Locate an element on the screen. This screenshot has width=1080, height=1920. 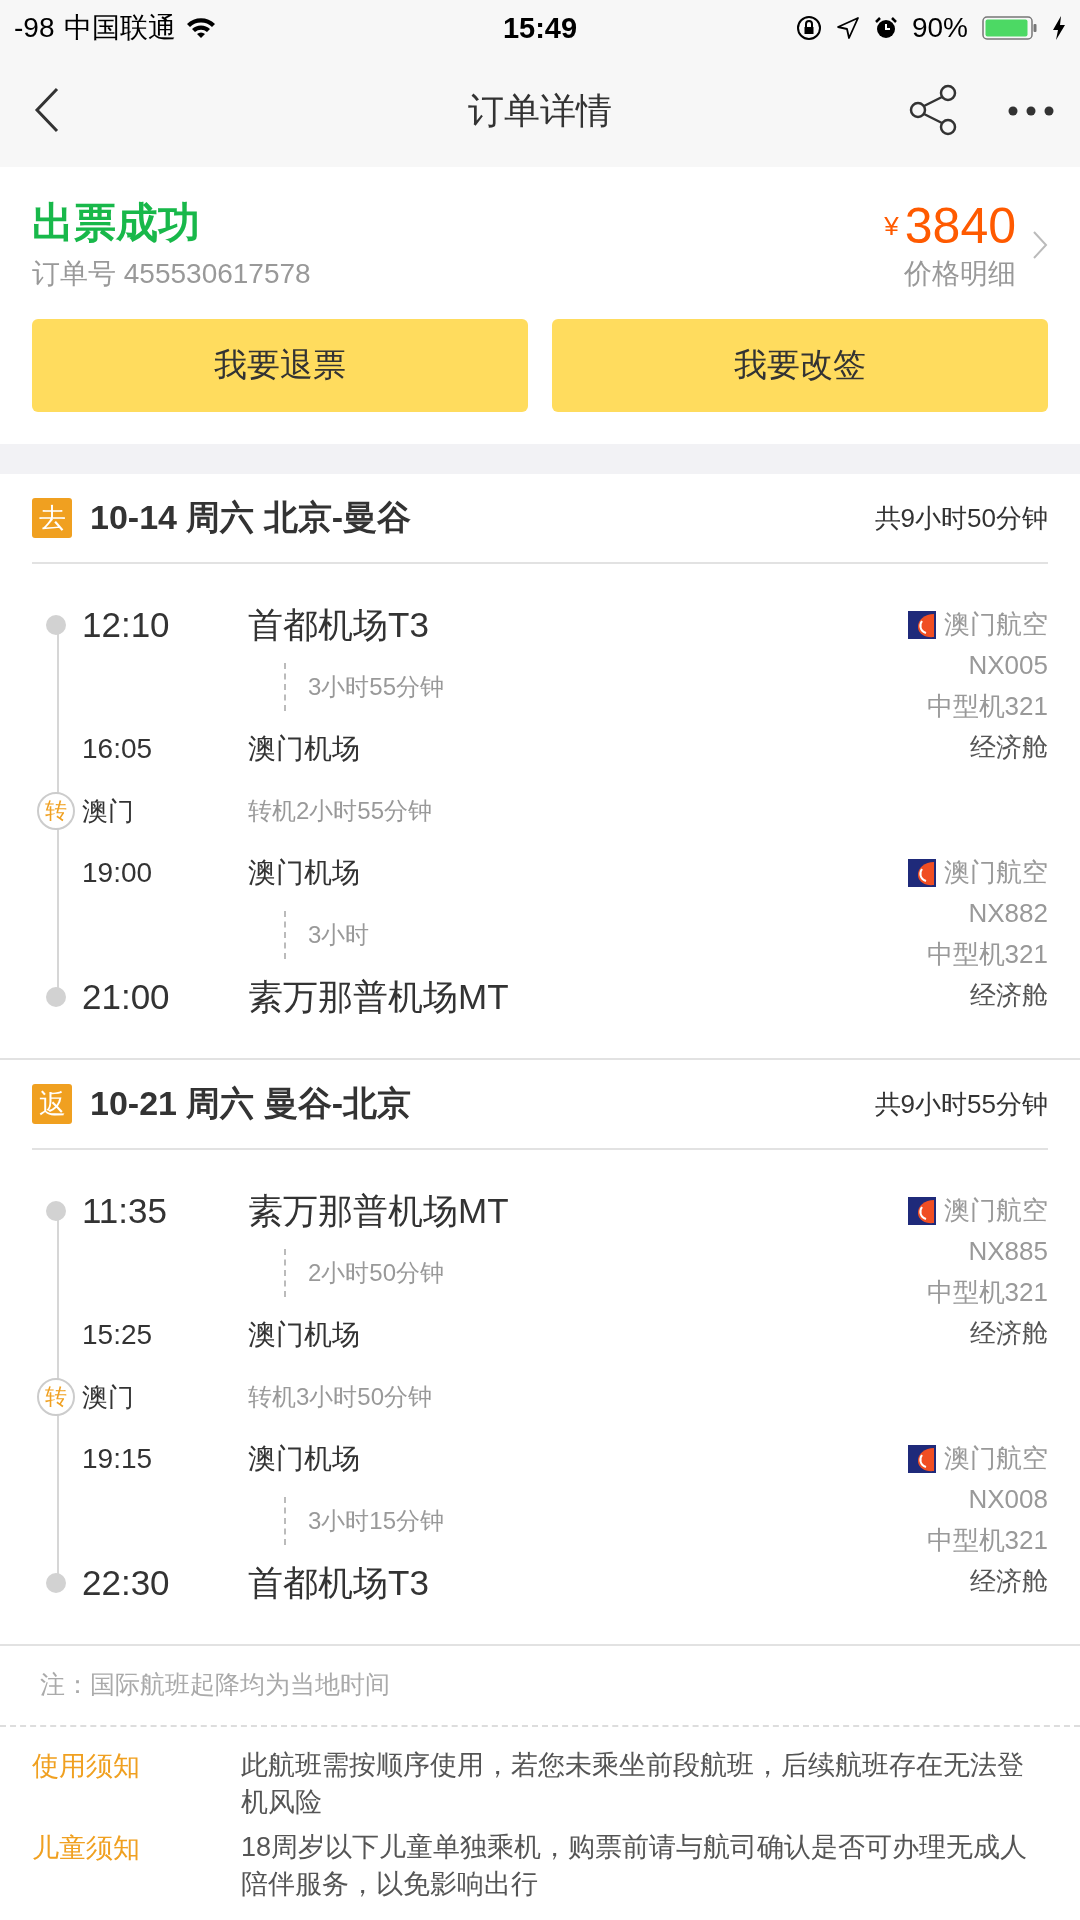
arrival-time: 22:30 is located at coordinates (126, 1583).